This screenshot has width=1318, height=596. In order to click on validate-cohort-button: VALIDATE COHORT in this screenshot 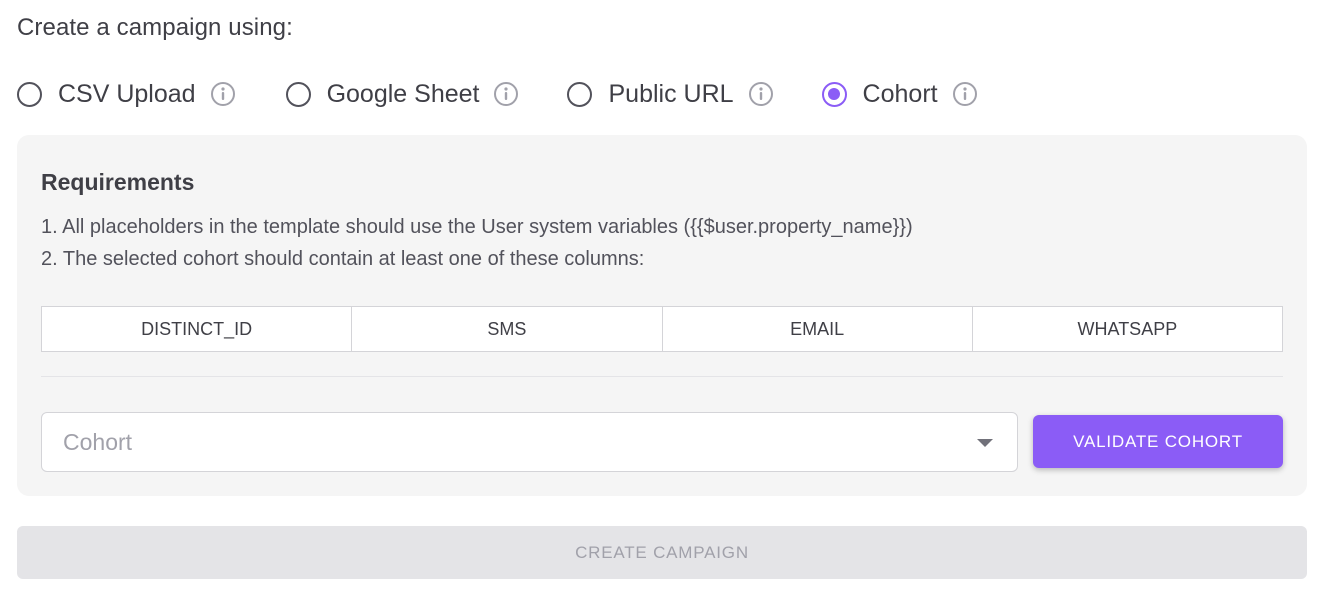, I will do `click(1158, 441)`.